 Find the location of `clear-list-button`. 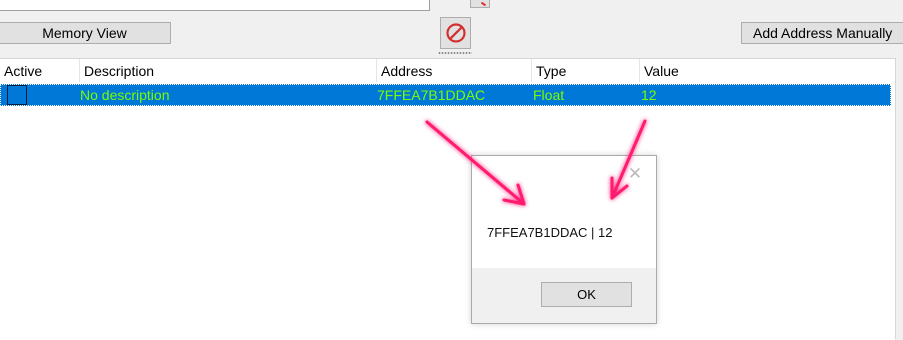

clear-list-button is located at coordinates (455, 33).